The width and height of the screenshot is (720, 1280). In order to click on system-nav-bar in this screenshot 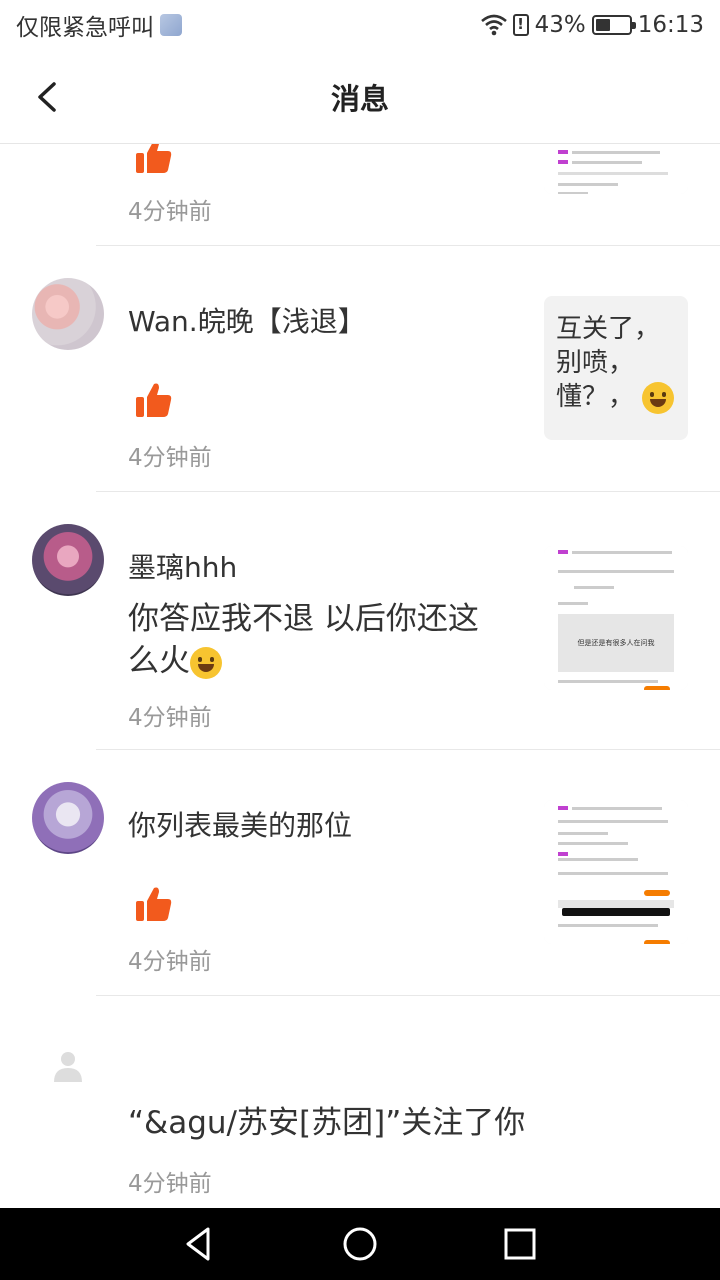, I will do `click(360, 1244)`.